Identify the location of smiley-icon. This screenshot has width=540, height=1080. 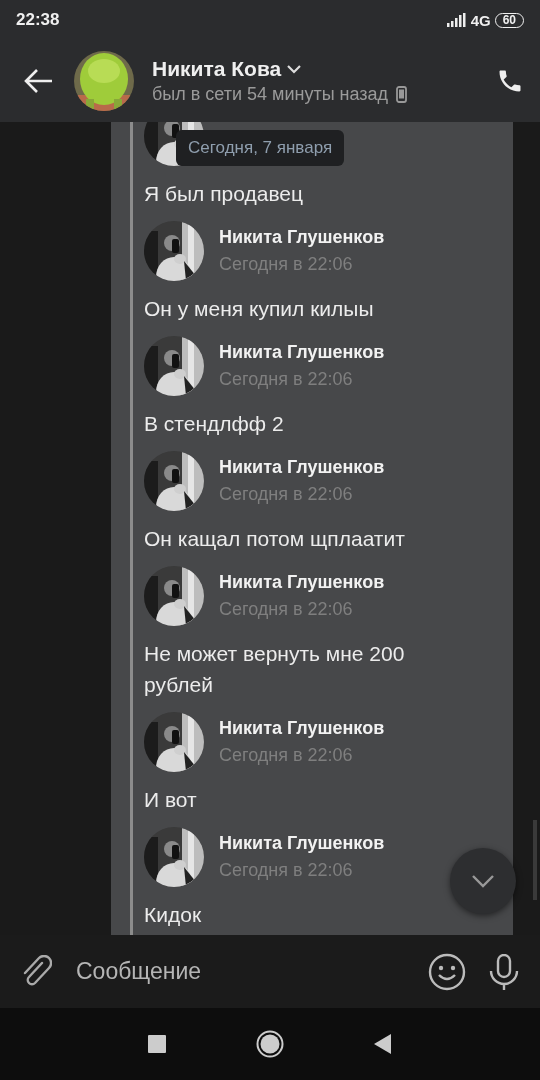
(447, 971).